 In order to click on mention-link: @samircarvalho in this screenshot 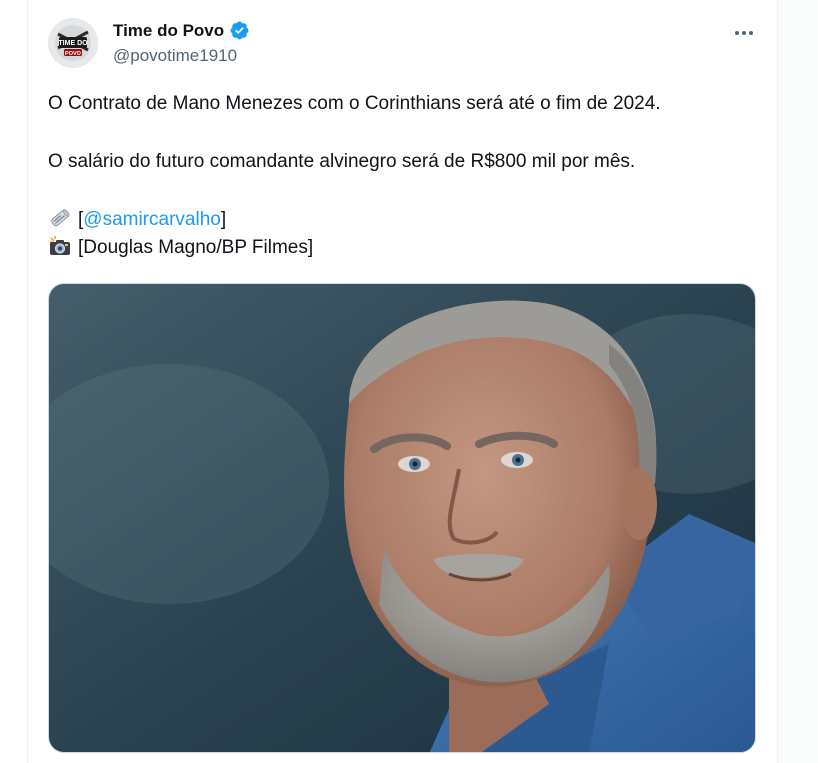, I will do `click(152, 219)`.